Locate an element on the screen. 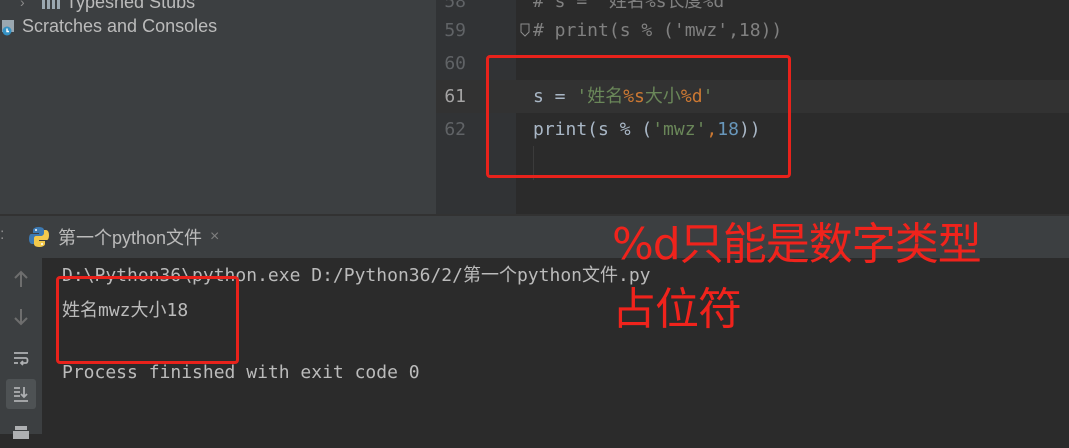 This screenshot has width=1069, height=448. line-number: 62 is located at coordinates (455, 129).